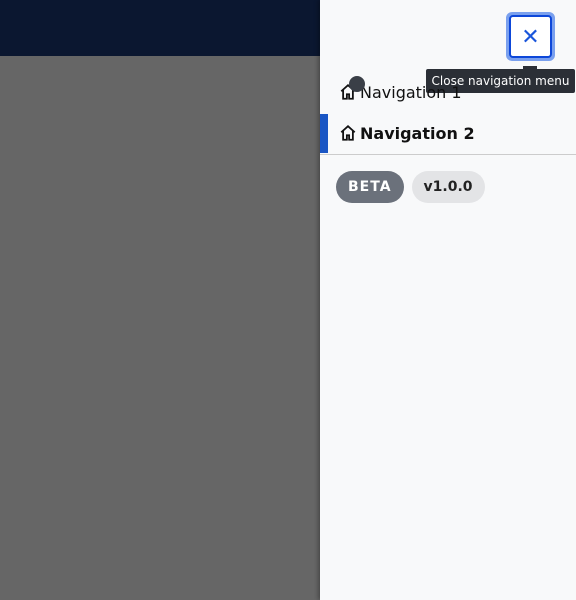  I want to click on nav-item-navigation-2: Navigation 2, so click(448, 133).